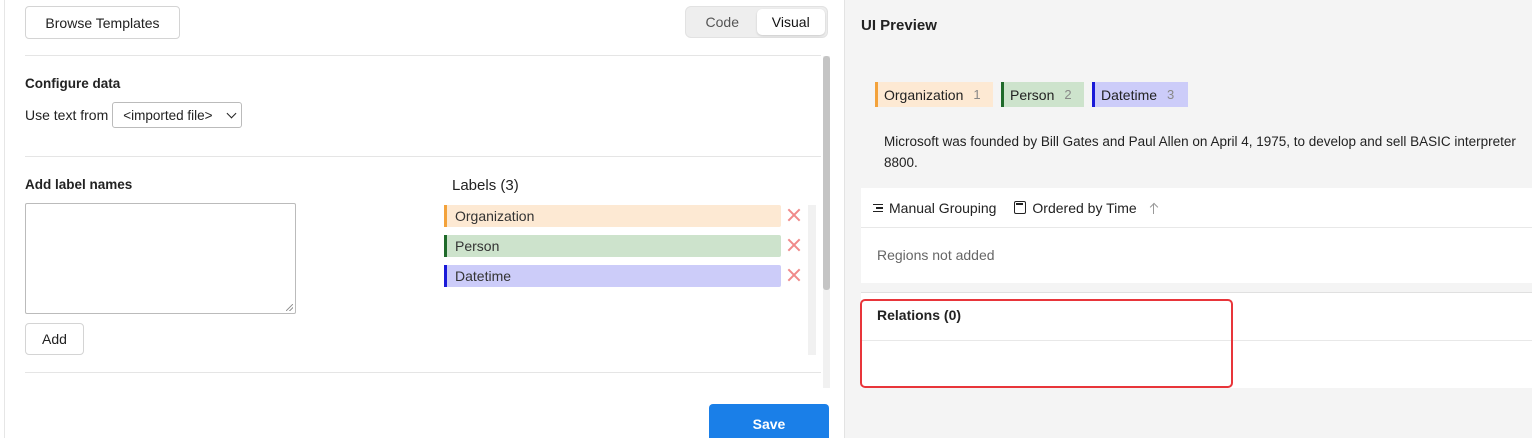 Image resolution: width=1532 pixels, height=438 pixels. I want to click on ordered-by-time-button: Ordered by Time, so click(1084, 208).